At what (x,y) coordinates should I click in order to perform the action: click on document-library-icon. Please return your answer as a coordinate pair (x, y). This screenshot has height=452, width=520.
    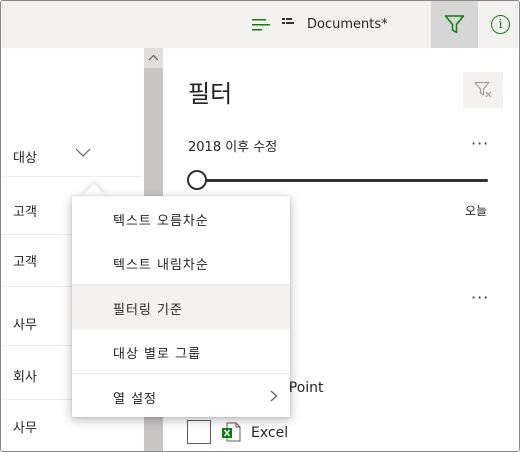
    Looking at the image, I should click on (288, 21).